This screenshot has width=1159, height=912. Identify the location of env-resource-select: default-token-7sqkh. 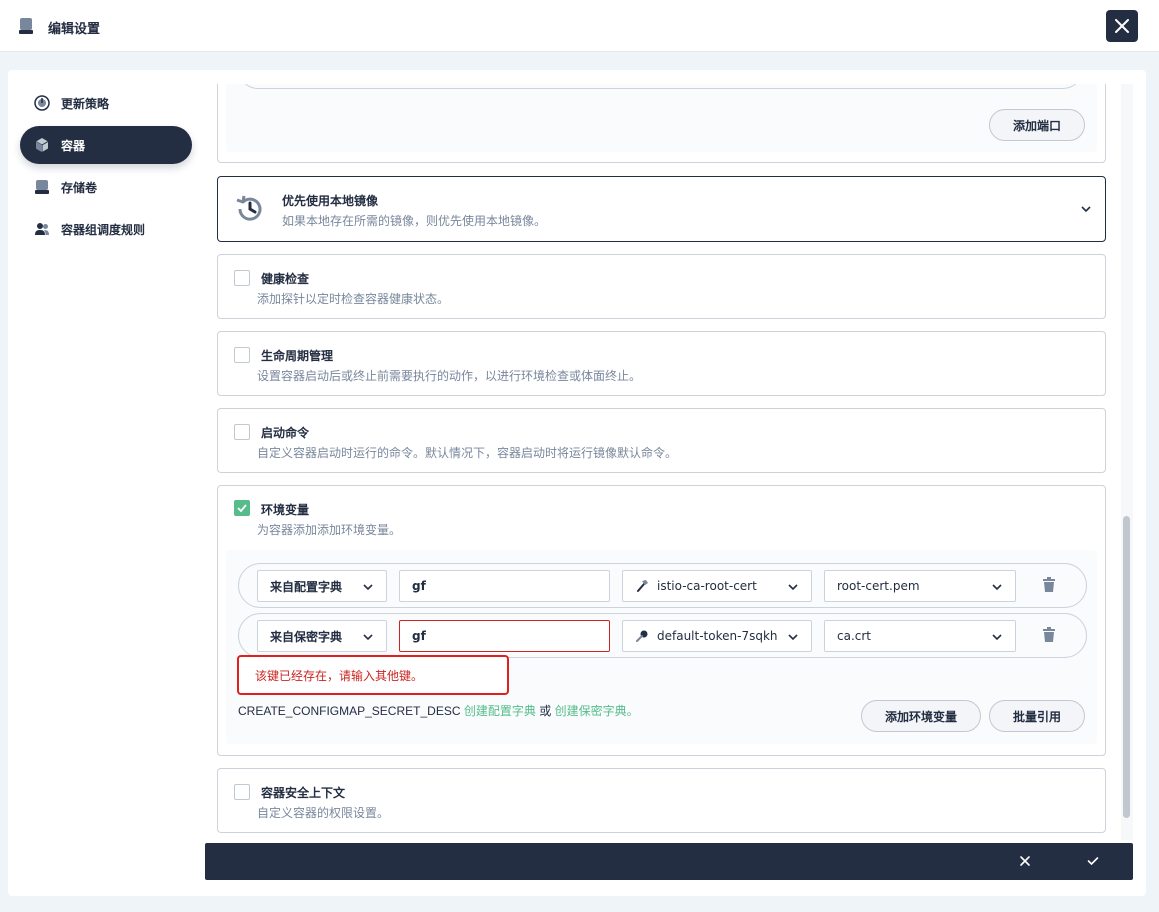
(717, 636).